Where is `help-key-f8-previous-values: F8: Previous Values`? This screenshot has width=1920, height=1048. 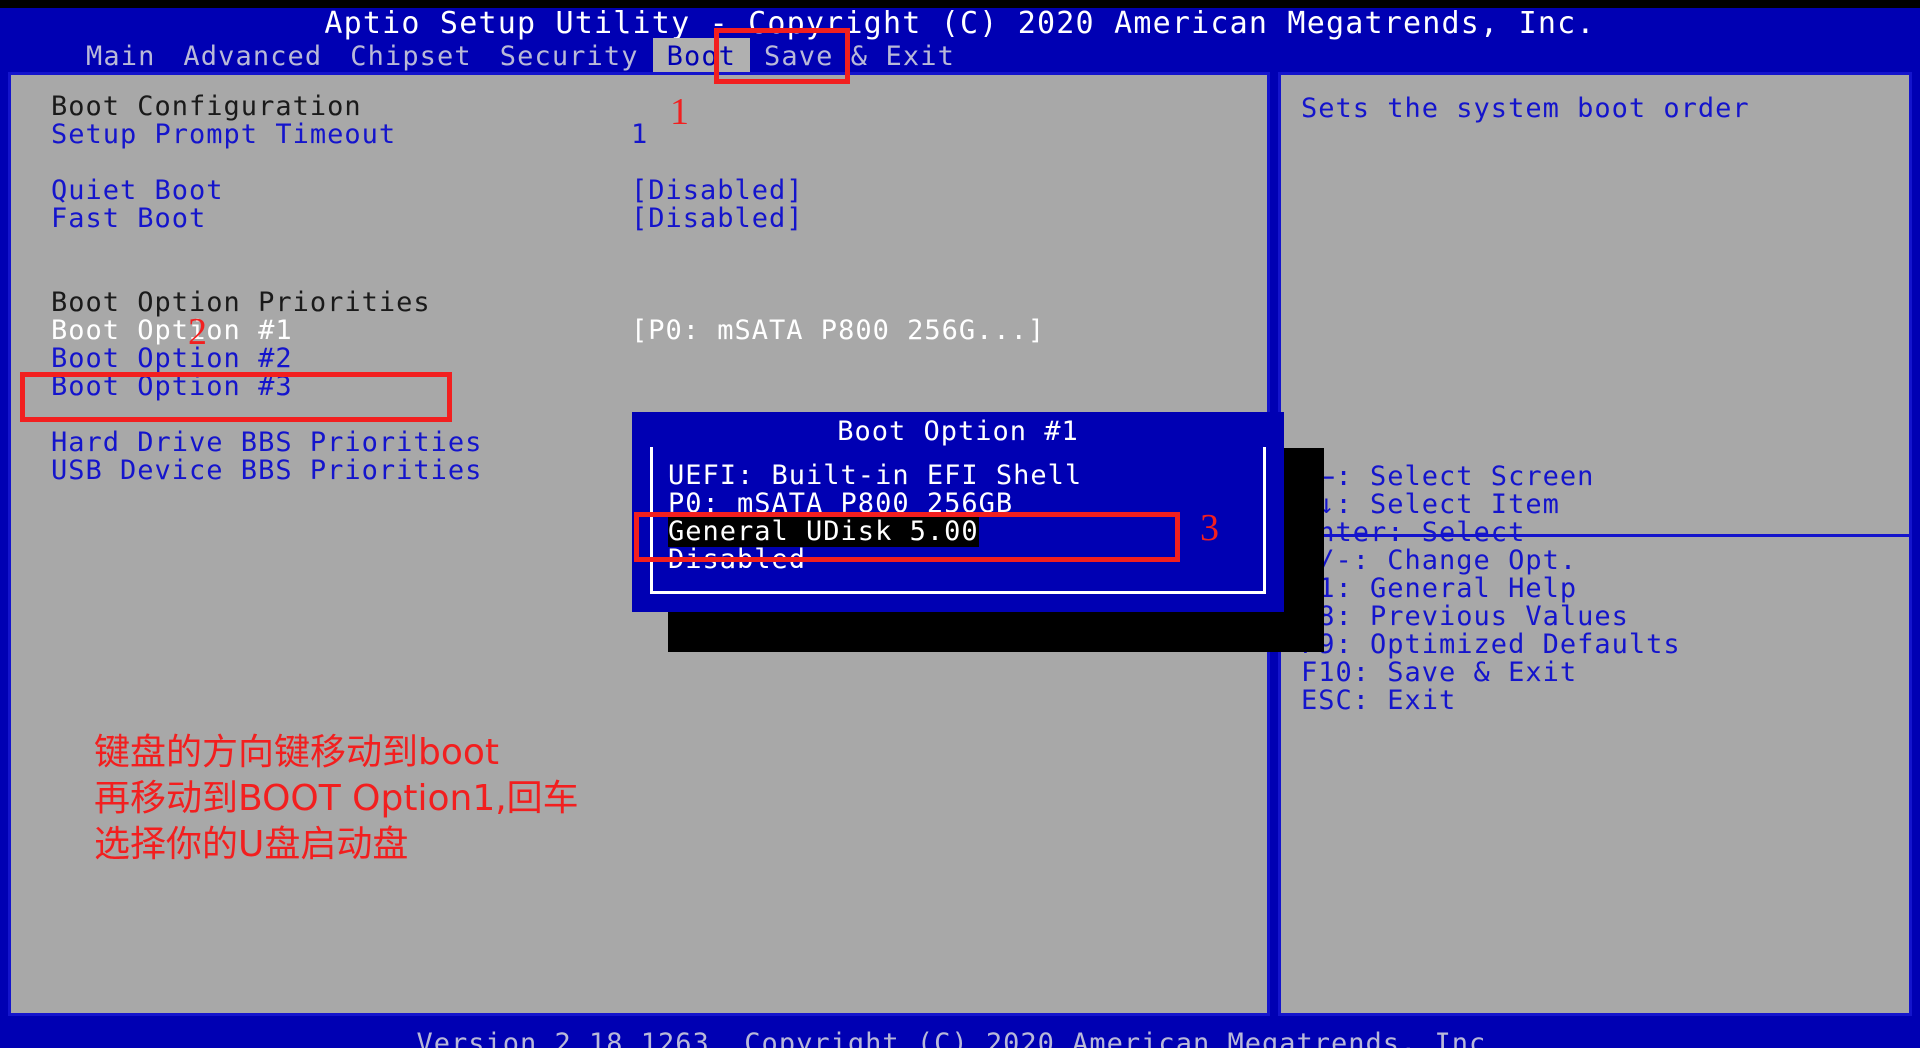 help-key-f8-previous-values: F8: Previous Values is located at coordinates (1465, 616).